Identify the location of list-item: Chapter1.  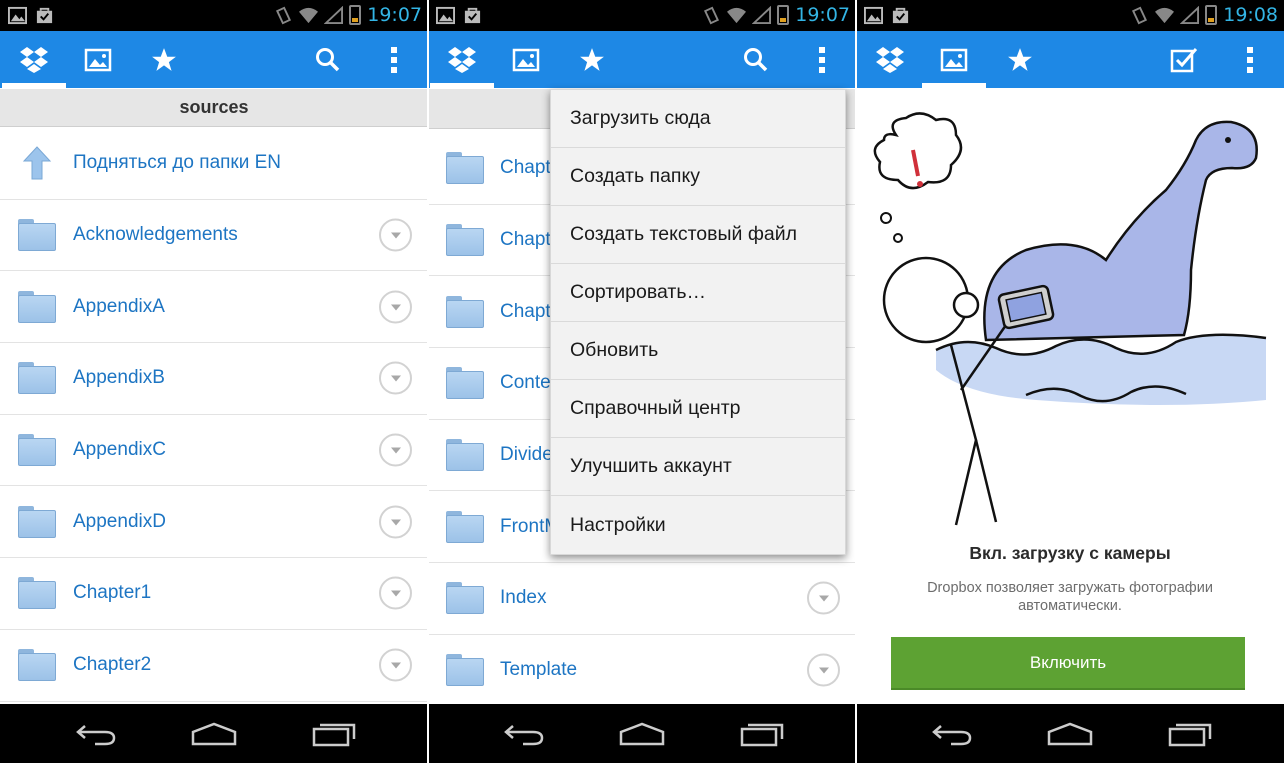
(214, 594).